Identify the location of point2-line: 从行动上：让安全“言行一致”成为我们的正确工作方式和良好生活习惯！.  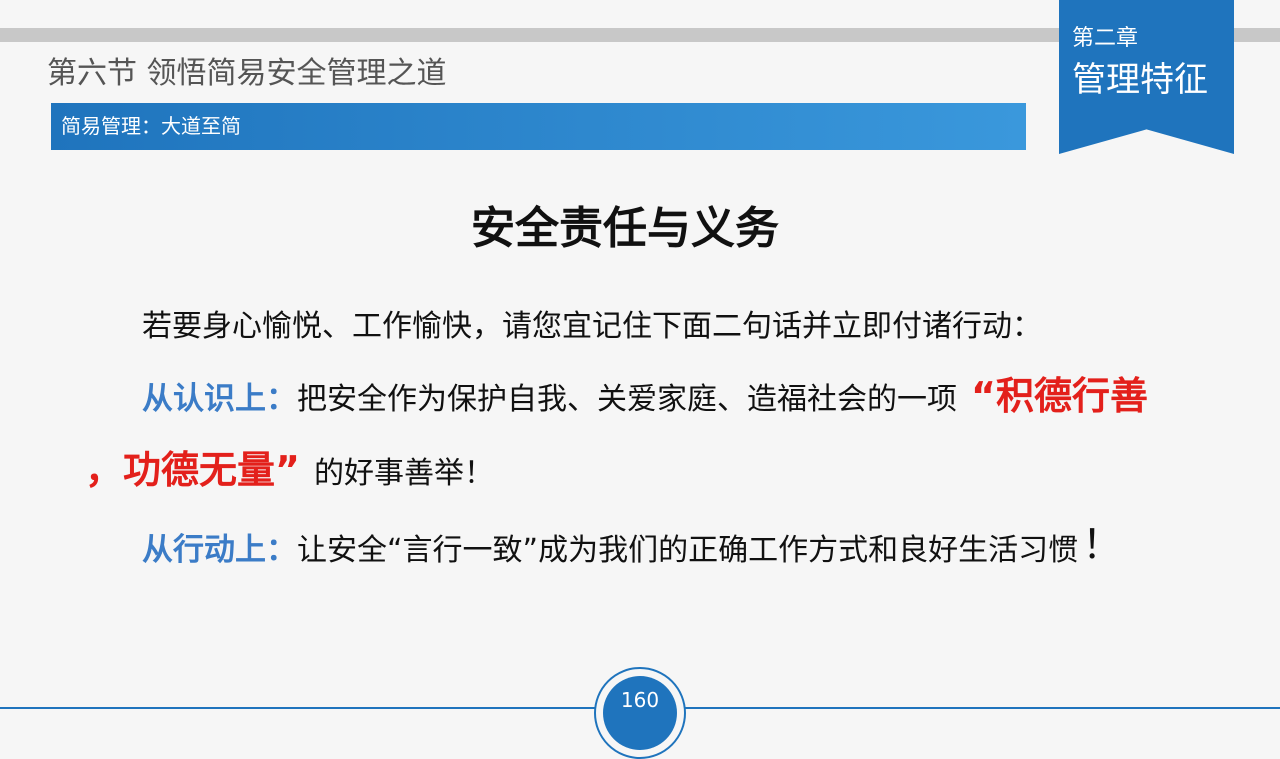
(632, 548).